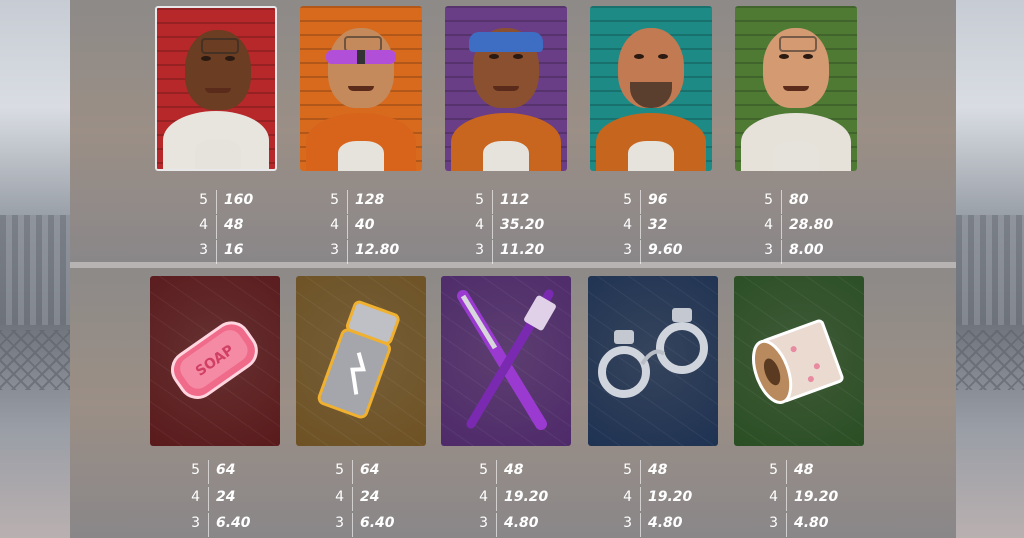 This screenshot has width=1024, height=538. Describe the element at coordinates (658, 225) in the screenshot. I see `payout-value: 32` at that location.